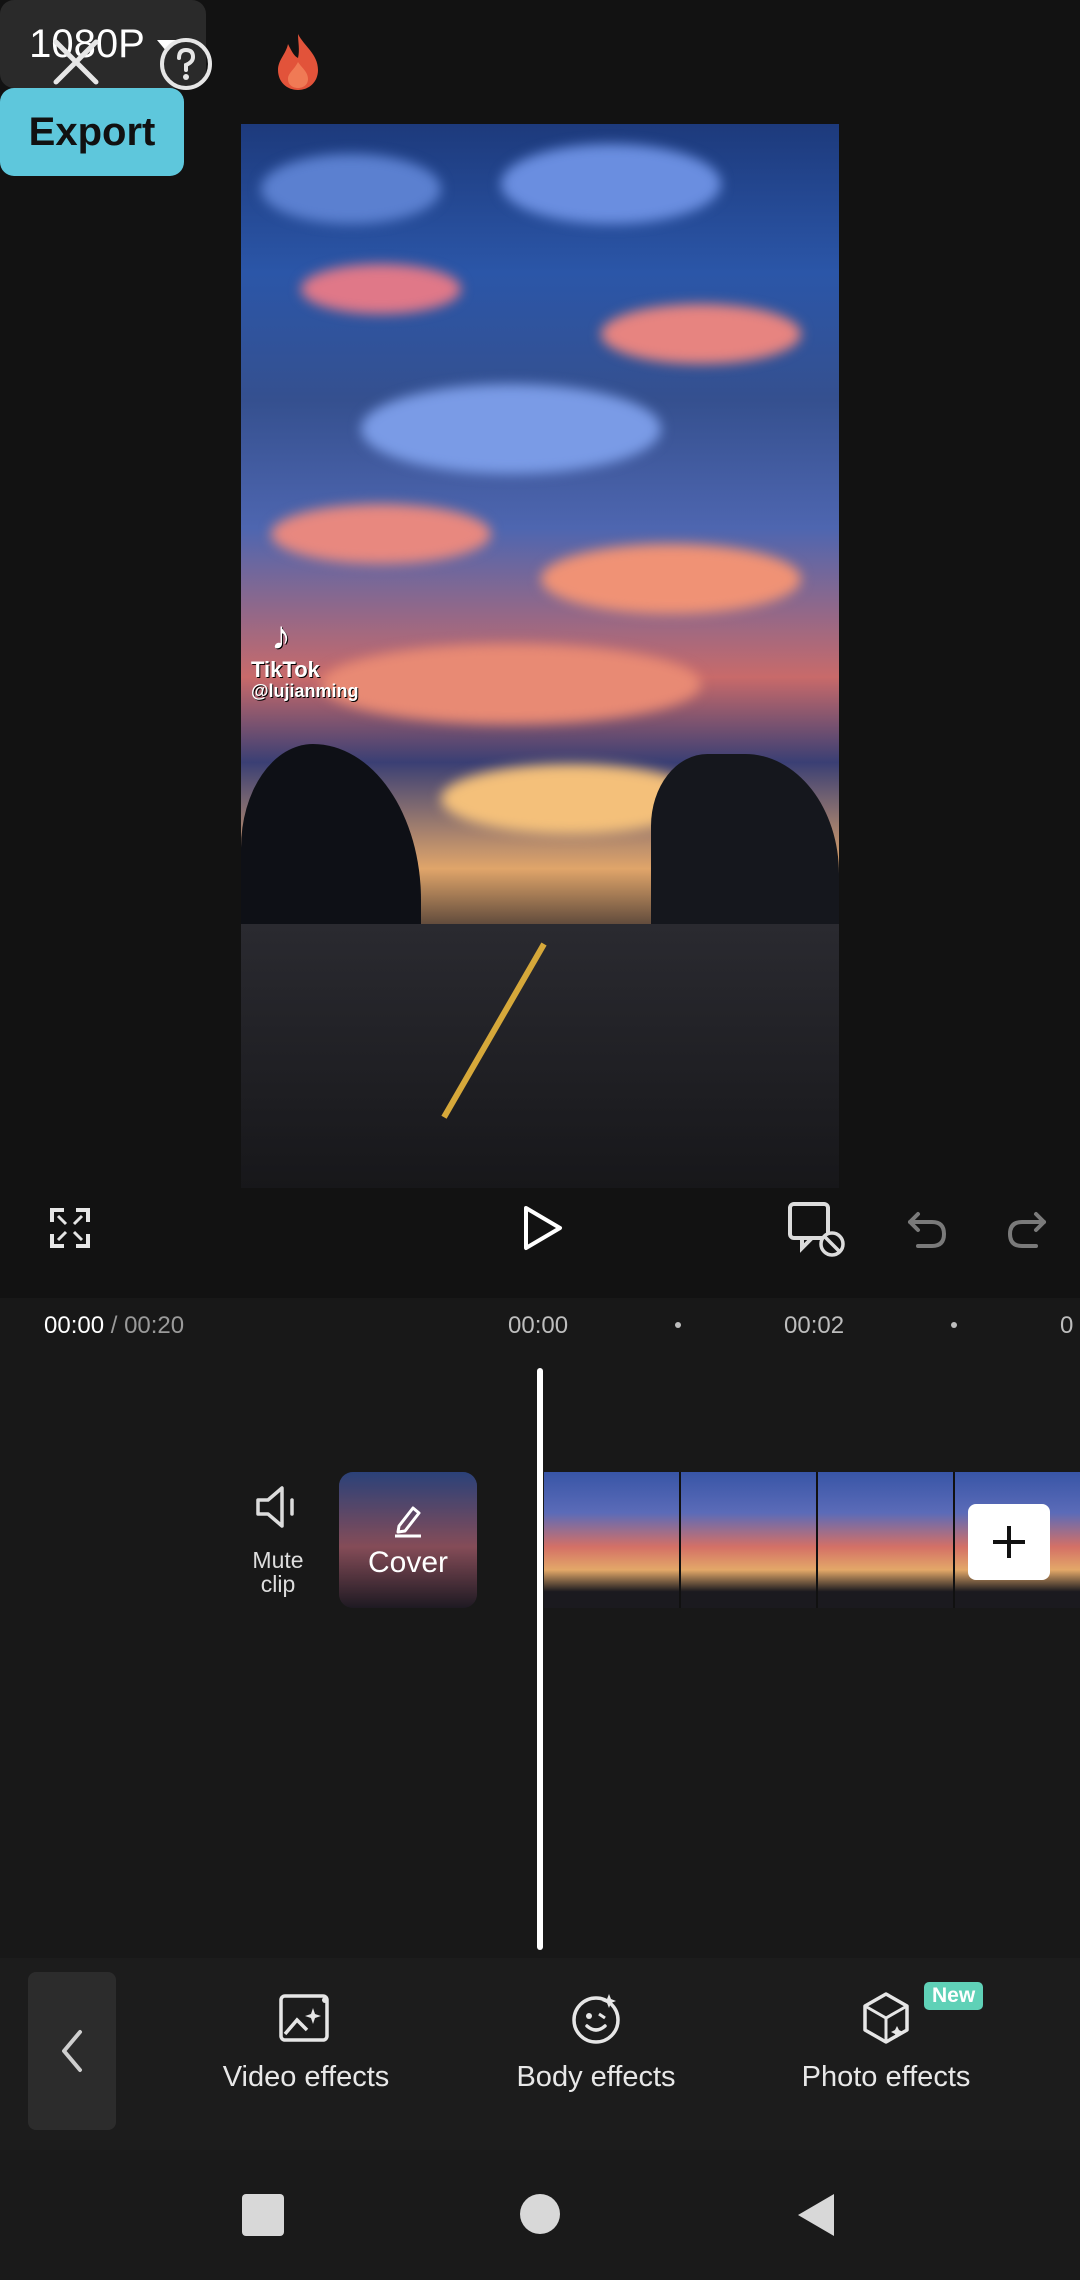 The width and height of the screenshot is (1080, 2280). I want to click on edit-pencil-icon, so click(408, 1522).